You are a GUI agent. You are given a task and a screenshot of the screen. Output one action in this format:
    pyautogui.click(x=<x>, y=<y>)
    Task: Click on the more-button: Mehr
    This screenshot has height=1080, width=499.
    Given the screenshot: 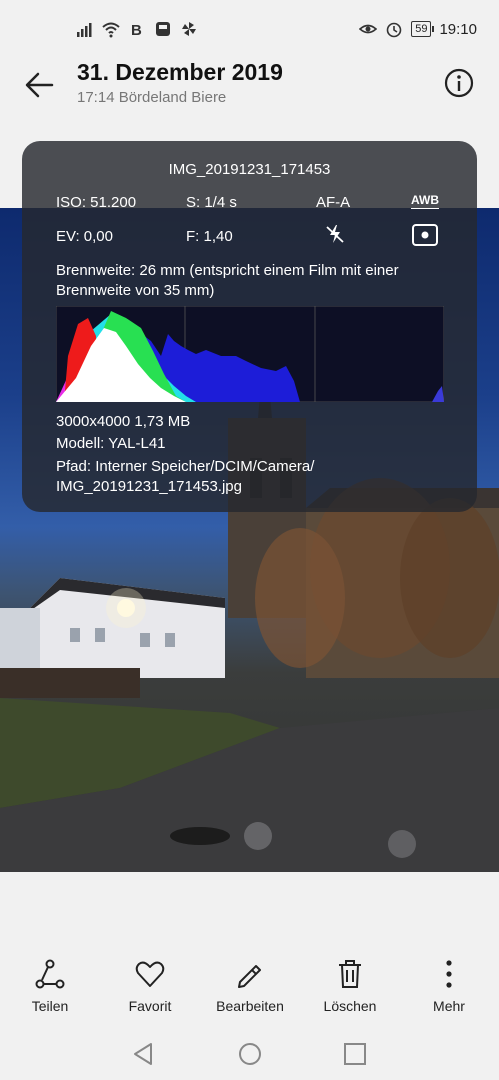 What is the action you would take?
    pyautogui.click(x=449, y=986)
    